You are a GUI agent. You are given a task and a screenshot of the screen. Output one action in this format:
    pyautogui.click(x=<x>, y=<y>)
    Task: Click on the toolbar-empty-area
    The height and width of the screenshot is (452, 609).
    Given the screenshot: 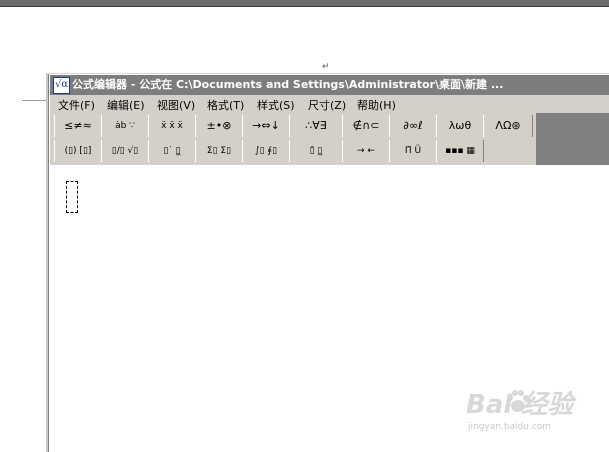 What is the action you would take?
    pyautogui.click(x=572, y=139)
    